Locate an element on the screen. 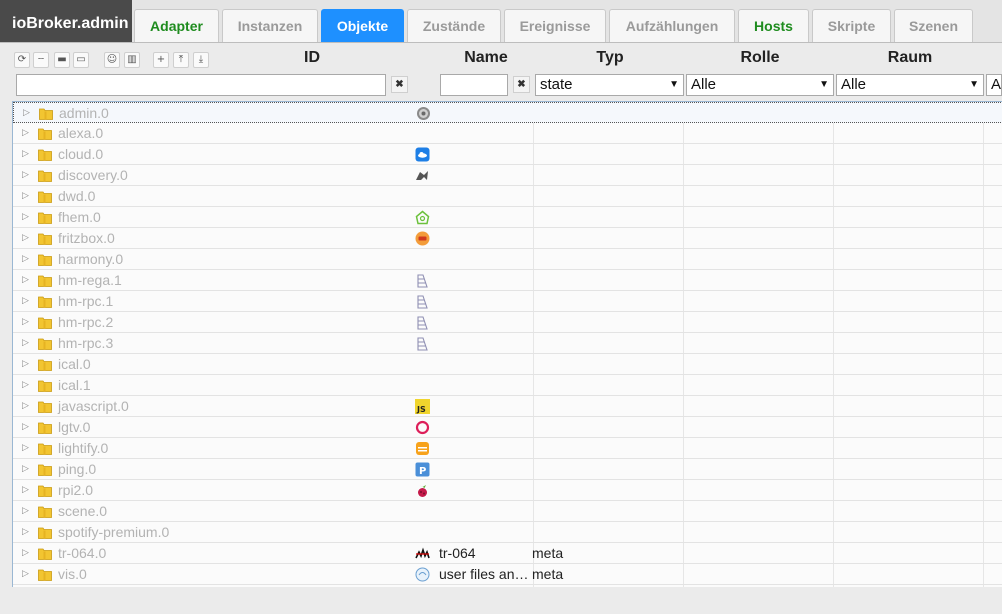 This screenshot has height=614, width=1002. row-id: admin.0 is located at coordinates (84, 113).